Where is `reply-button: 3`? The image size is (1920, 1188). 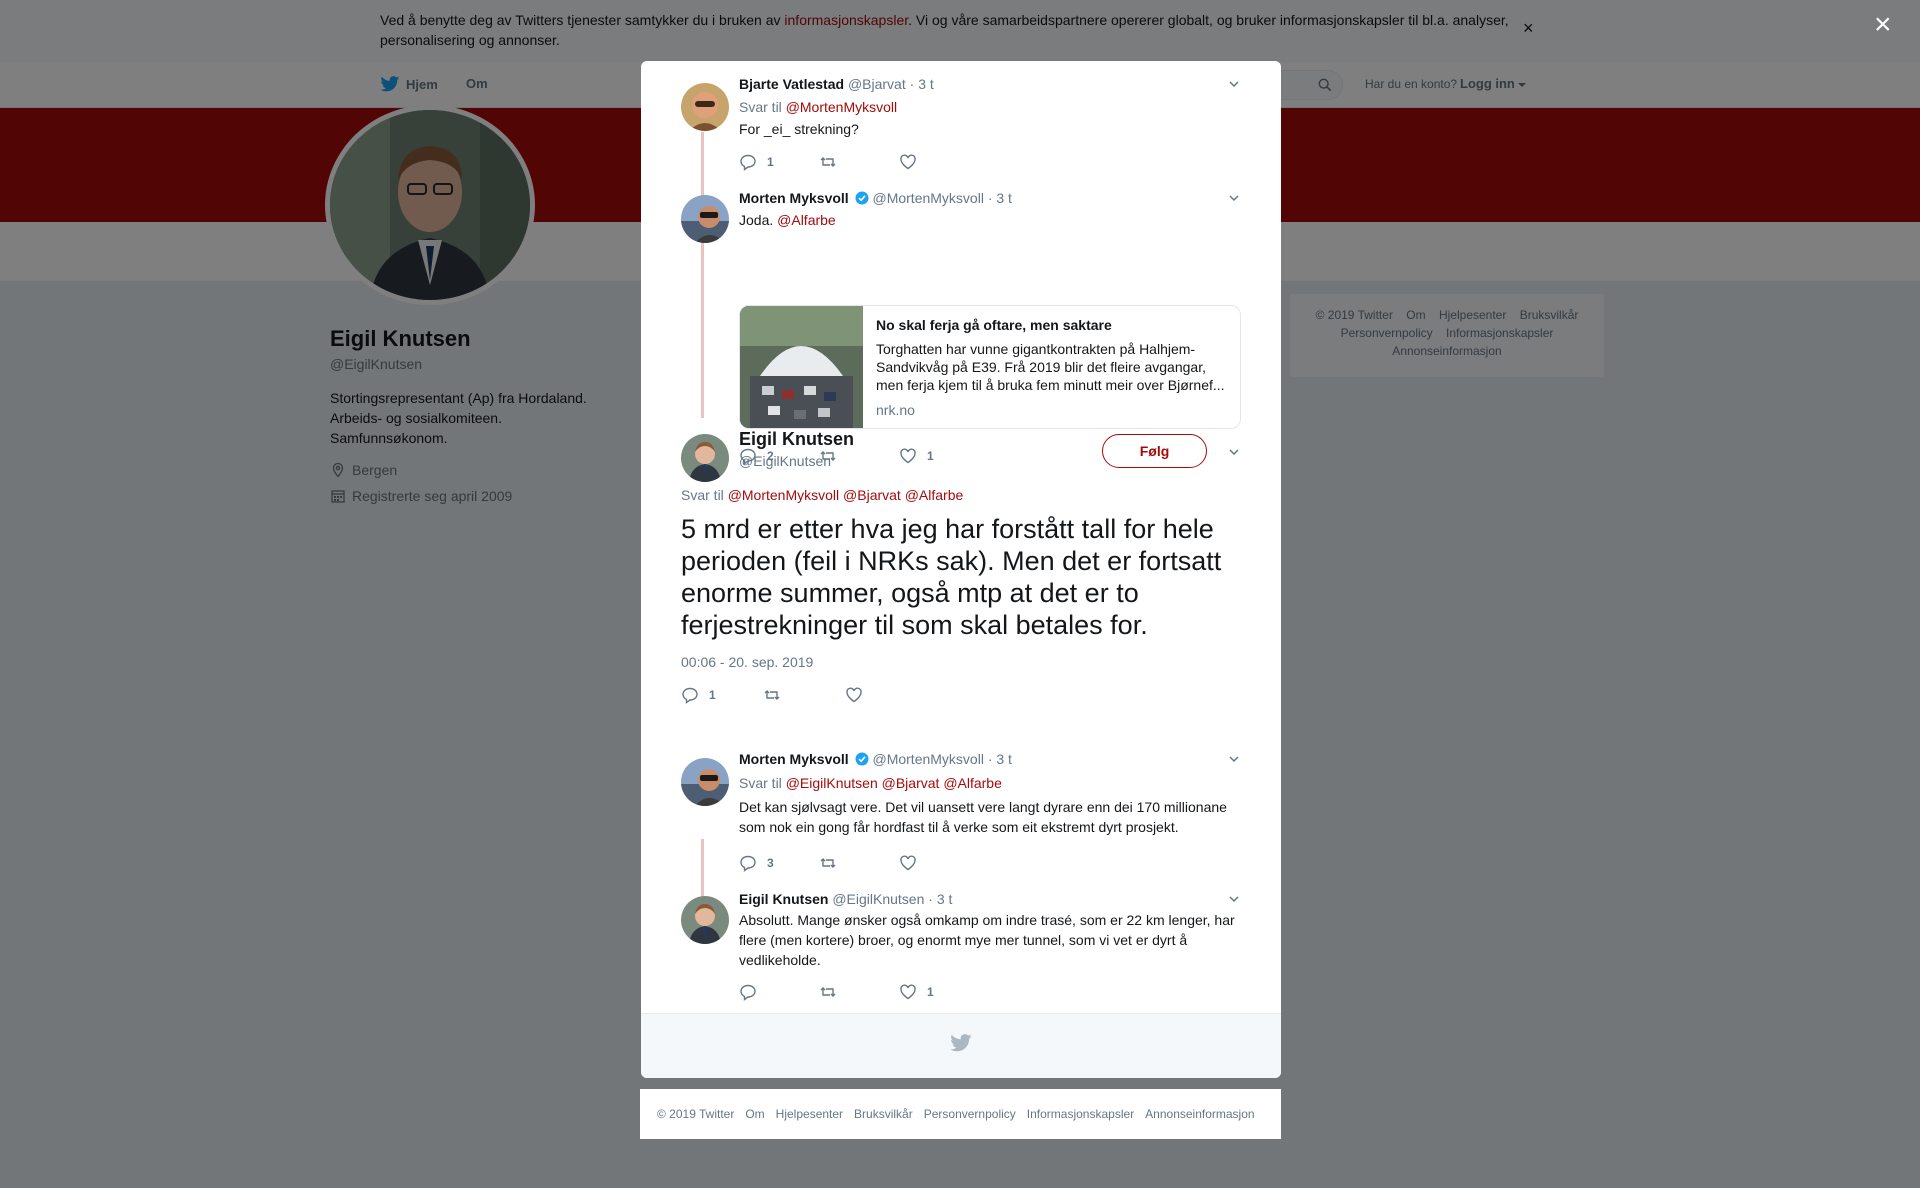 reply-button: 3 is located at coordinates (779, 863).